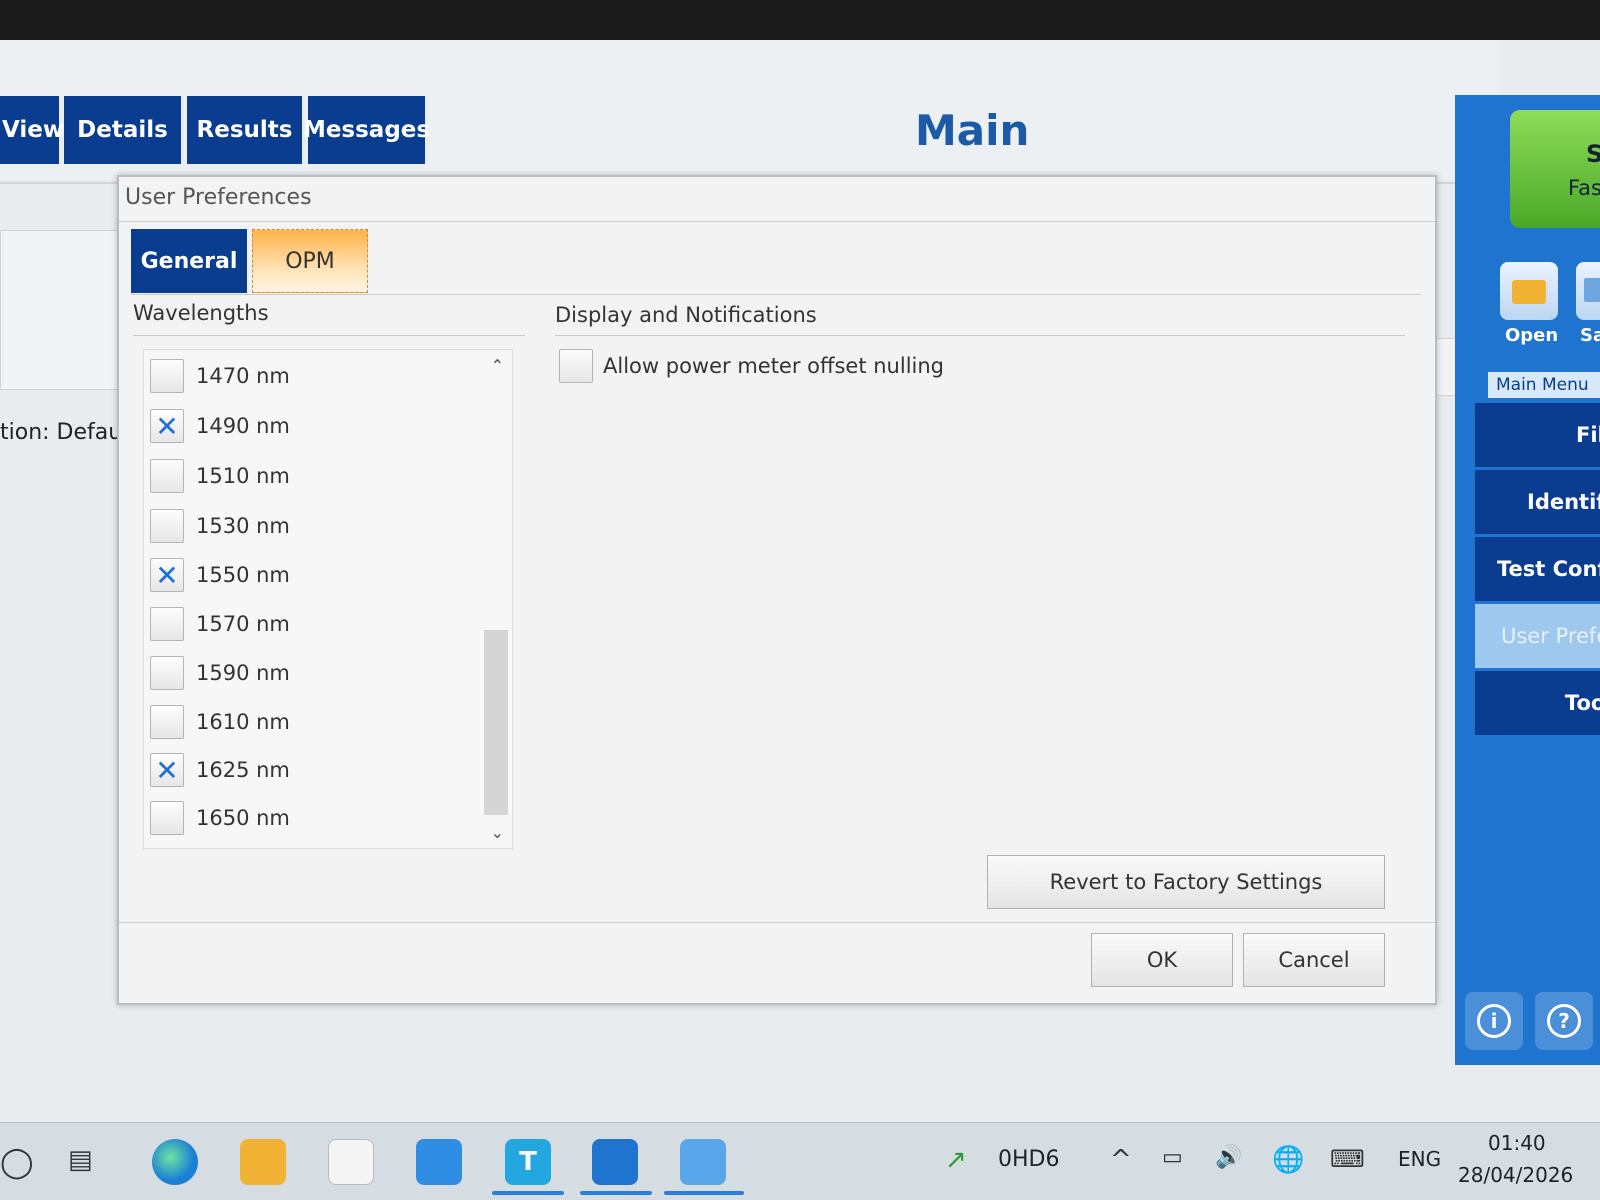 The image size is (1600, 1200). What do you see at coordinates (243, 624) in the screenshot?
I see `wavelength-label: 1570 nm` at bounding box center [243, 624].